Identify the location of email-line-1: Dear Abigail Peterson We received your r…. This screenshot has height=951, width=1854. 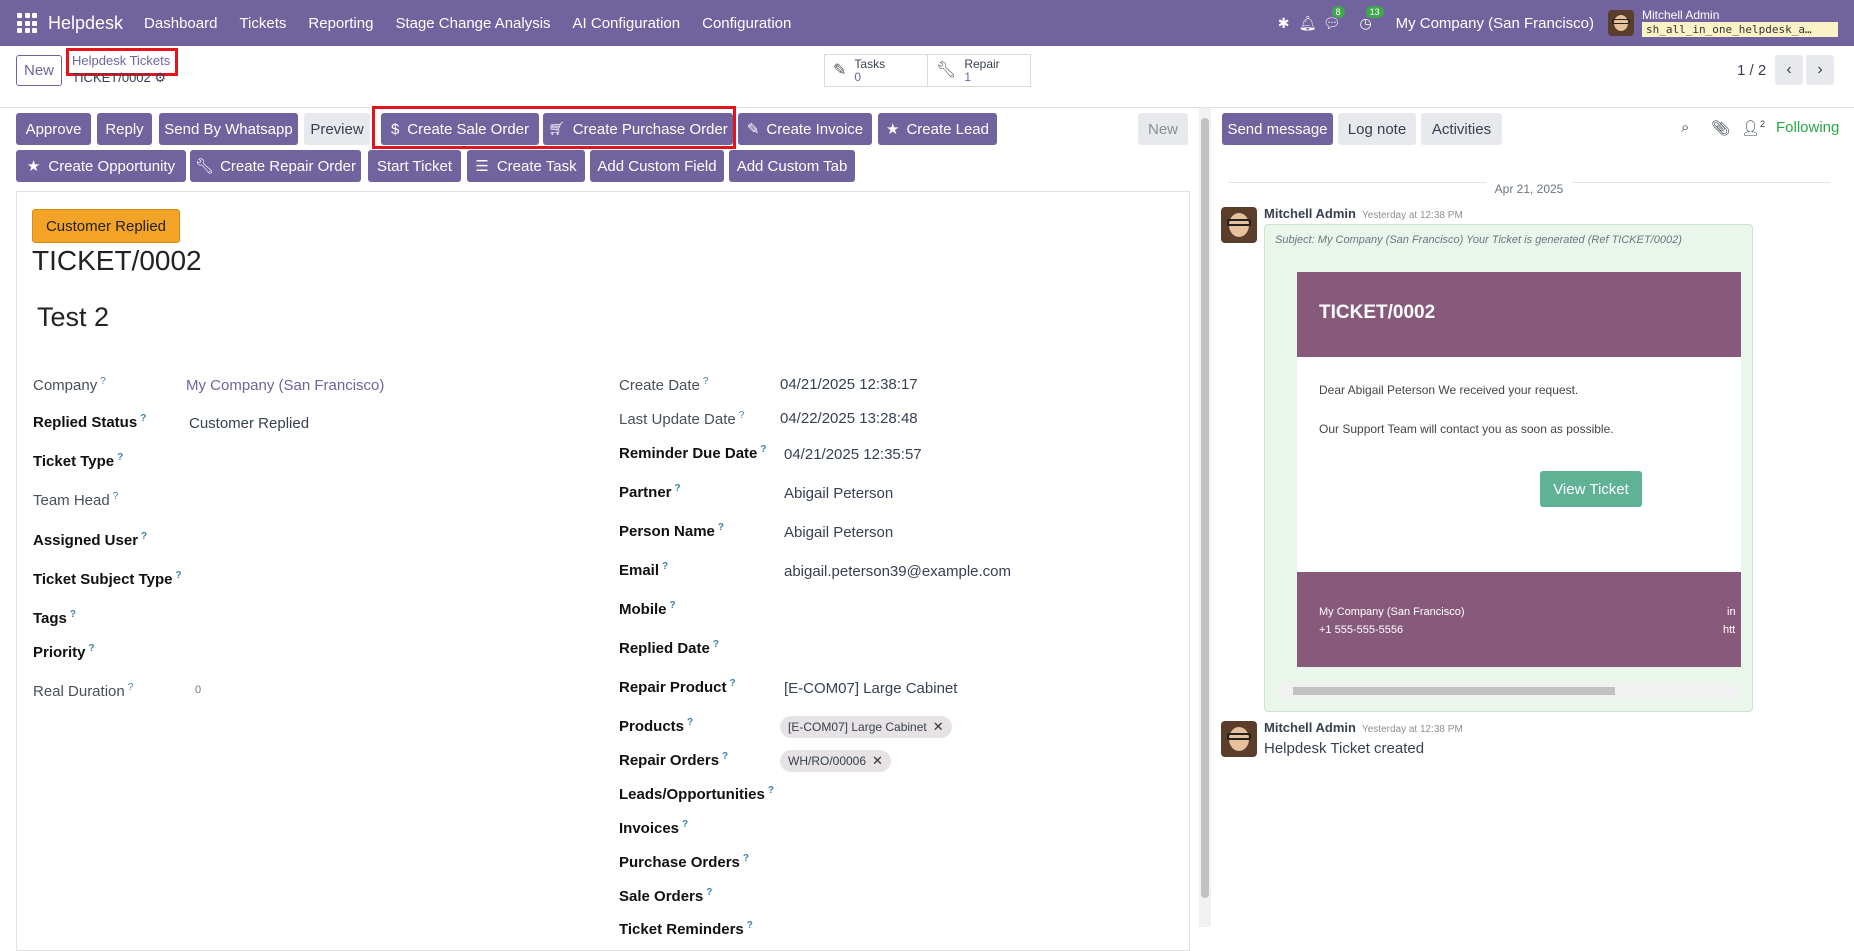
(1449, 390).